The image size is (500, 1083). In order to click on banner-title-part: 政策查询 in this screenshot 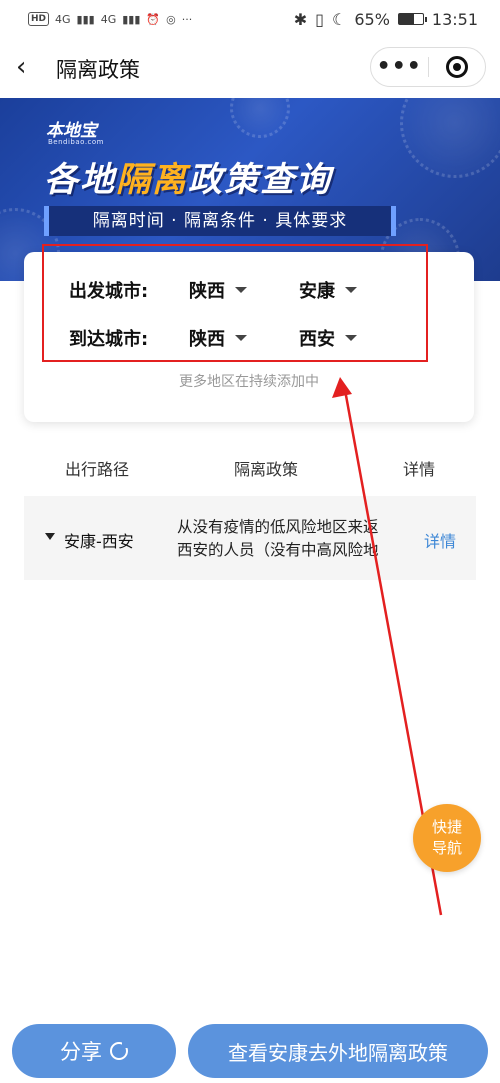, I will do `click(260, 180)`.